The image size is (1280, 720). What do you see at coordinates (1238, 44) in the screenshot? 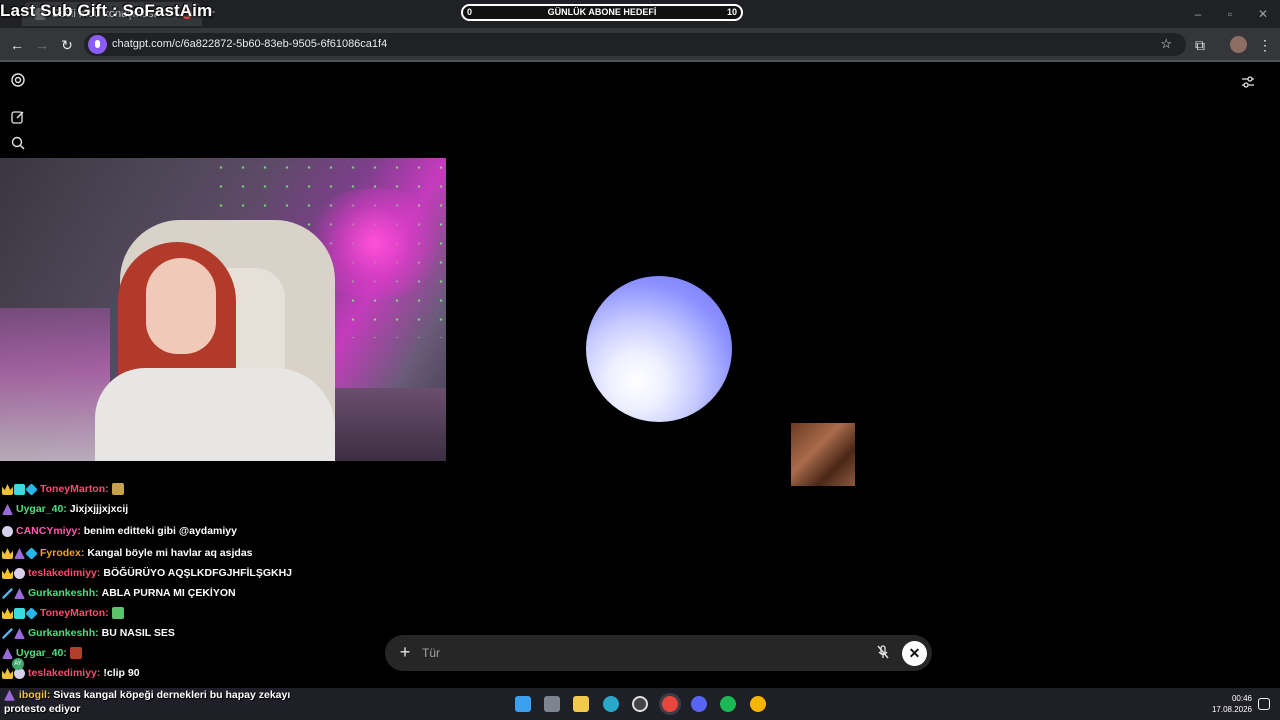
I see `profile-avatar` at bounding box center [1238, 44].